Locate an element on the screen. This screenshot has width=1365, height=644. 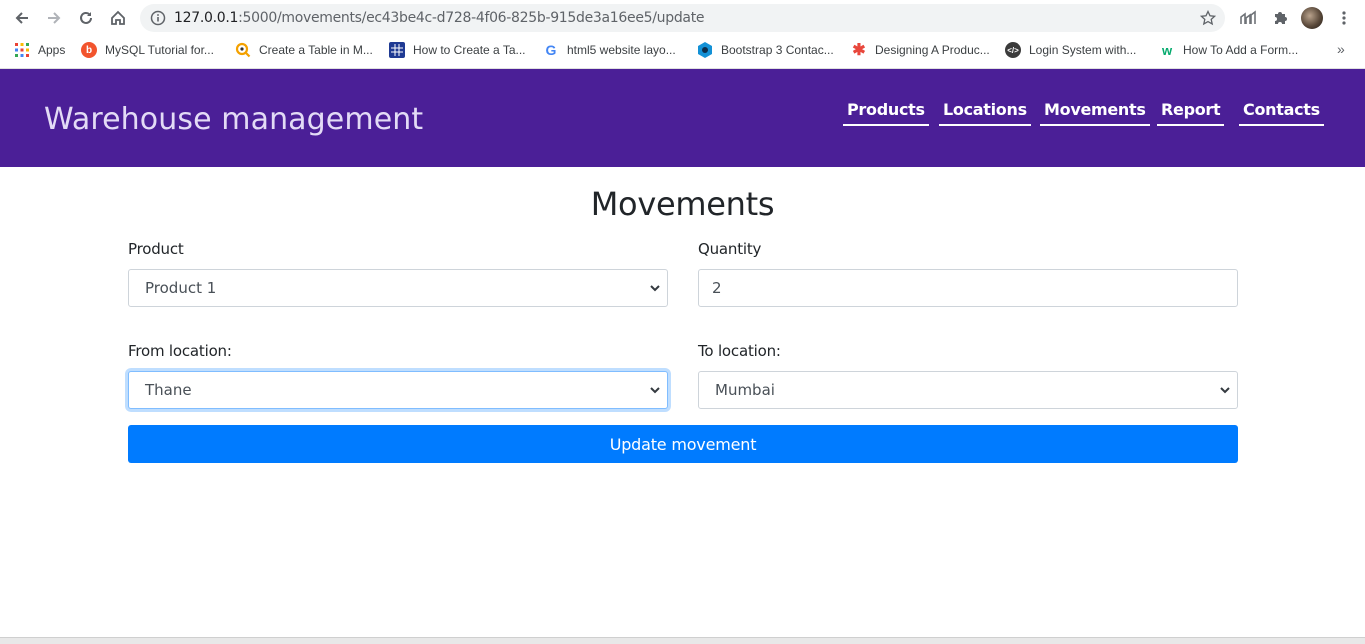
bookmark-apps: Apps is located at coordinates (39, 50).